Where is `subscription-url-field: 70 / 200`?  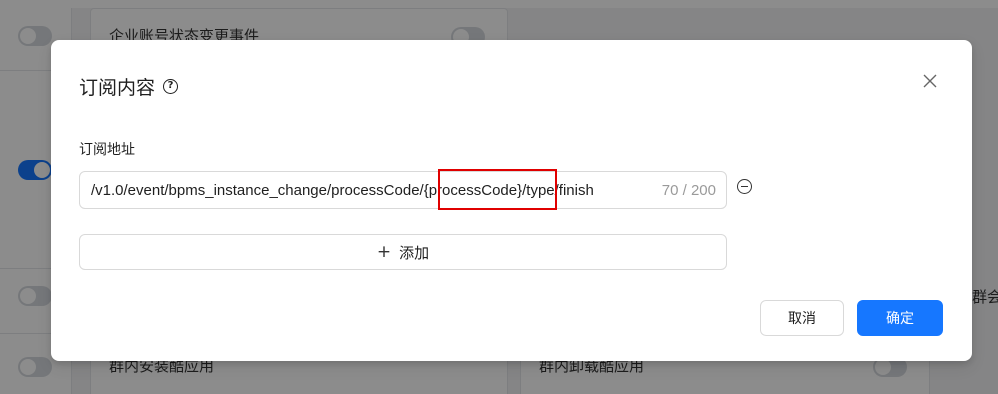 subscription-url-field: 70 / 200 is located at coordinates (403, 190).